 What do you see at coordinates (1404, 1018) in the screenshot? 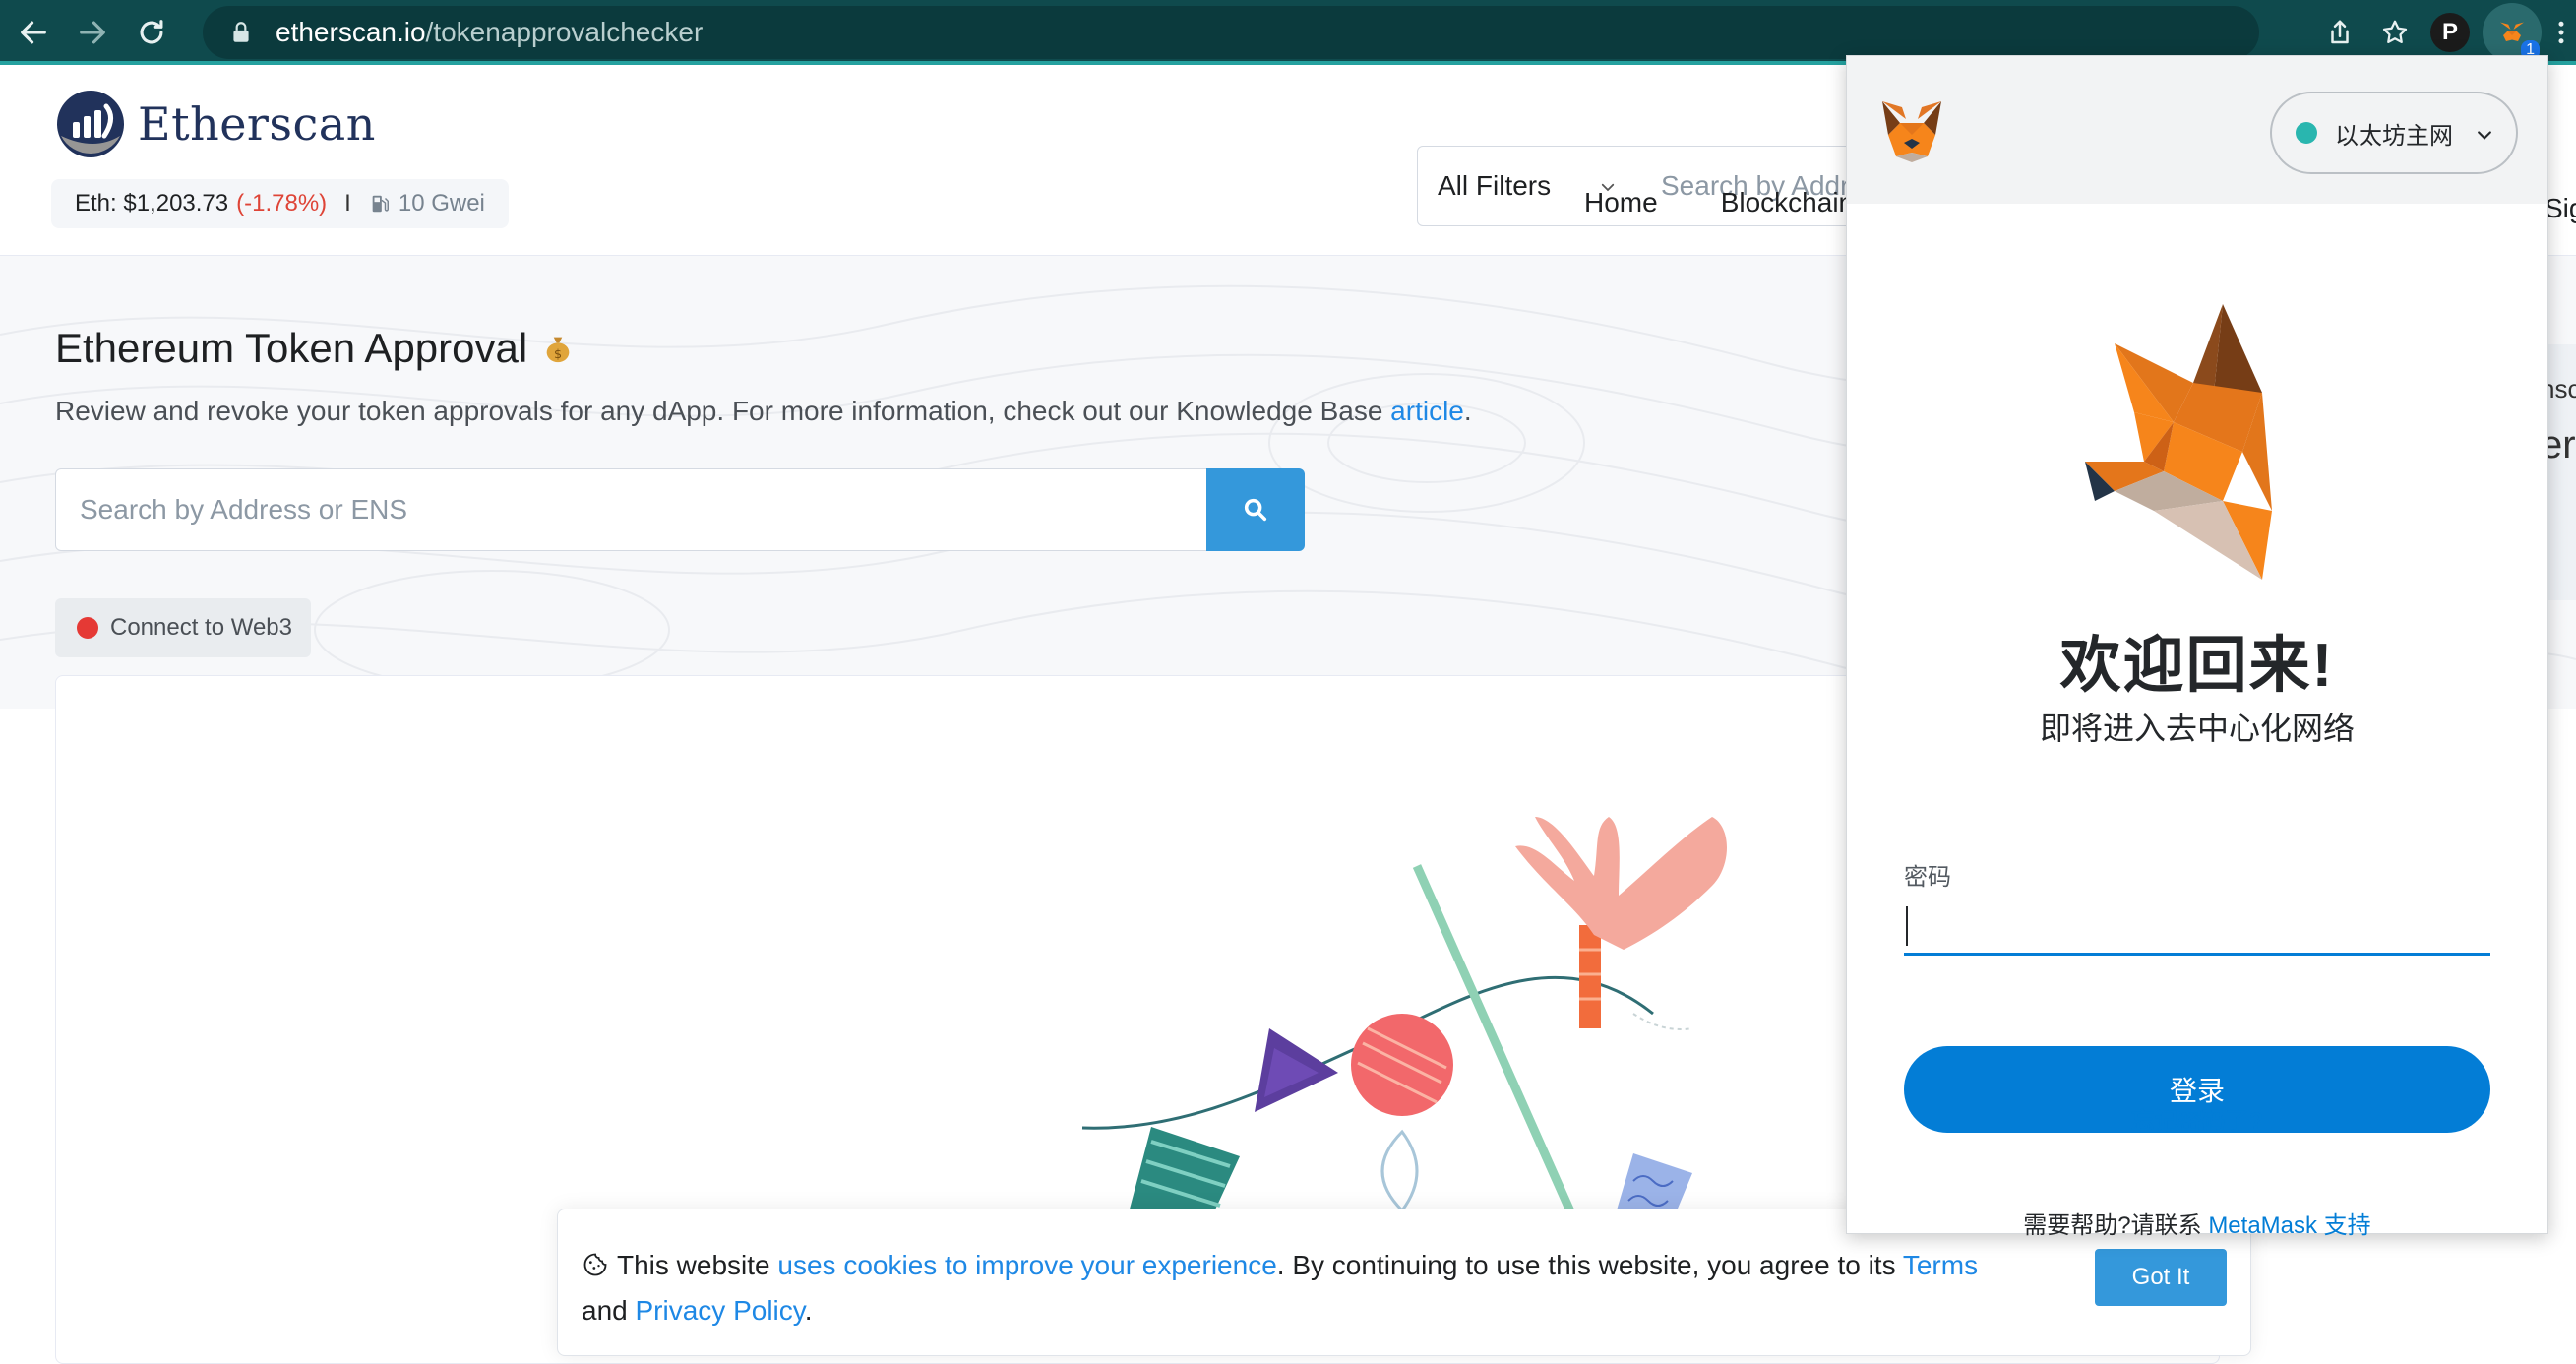
I see `empty-state-illustration` at bounding box center [1404, 1018].